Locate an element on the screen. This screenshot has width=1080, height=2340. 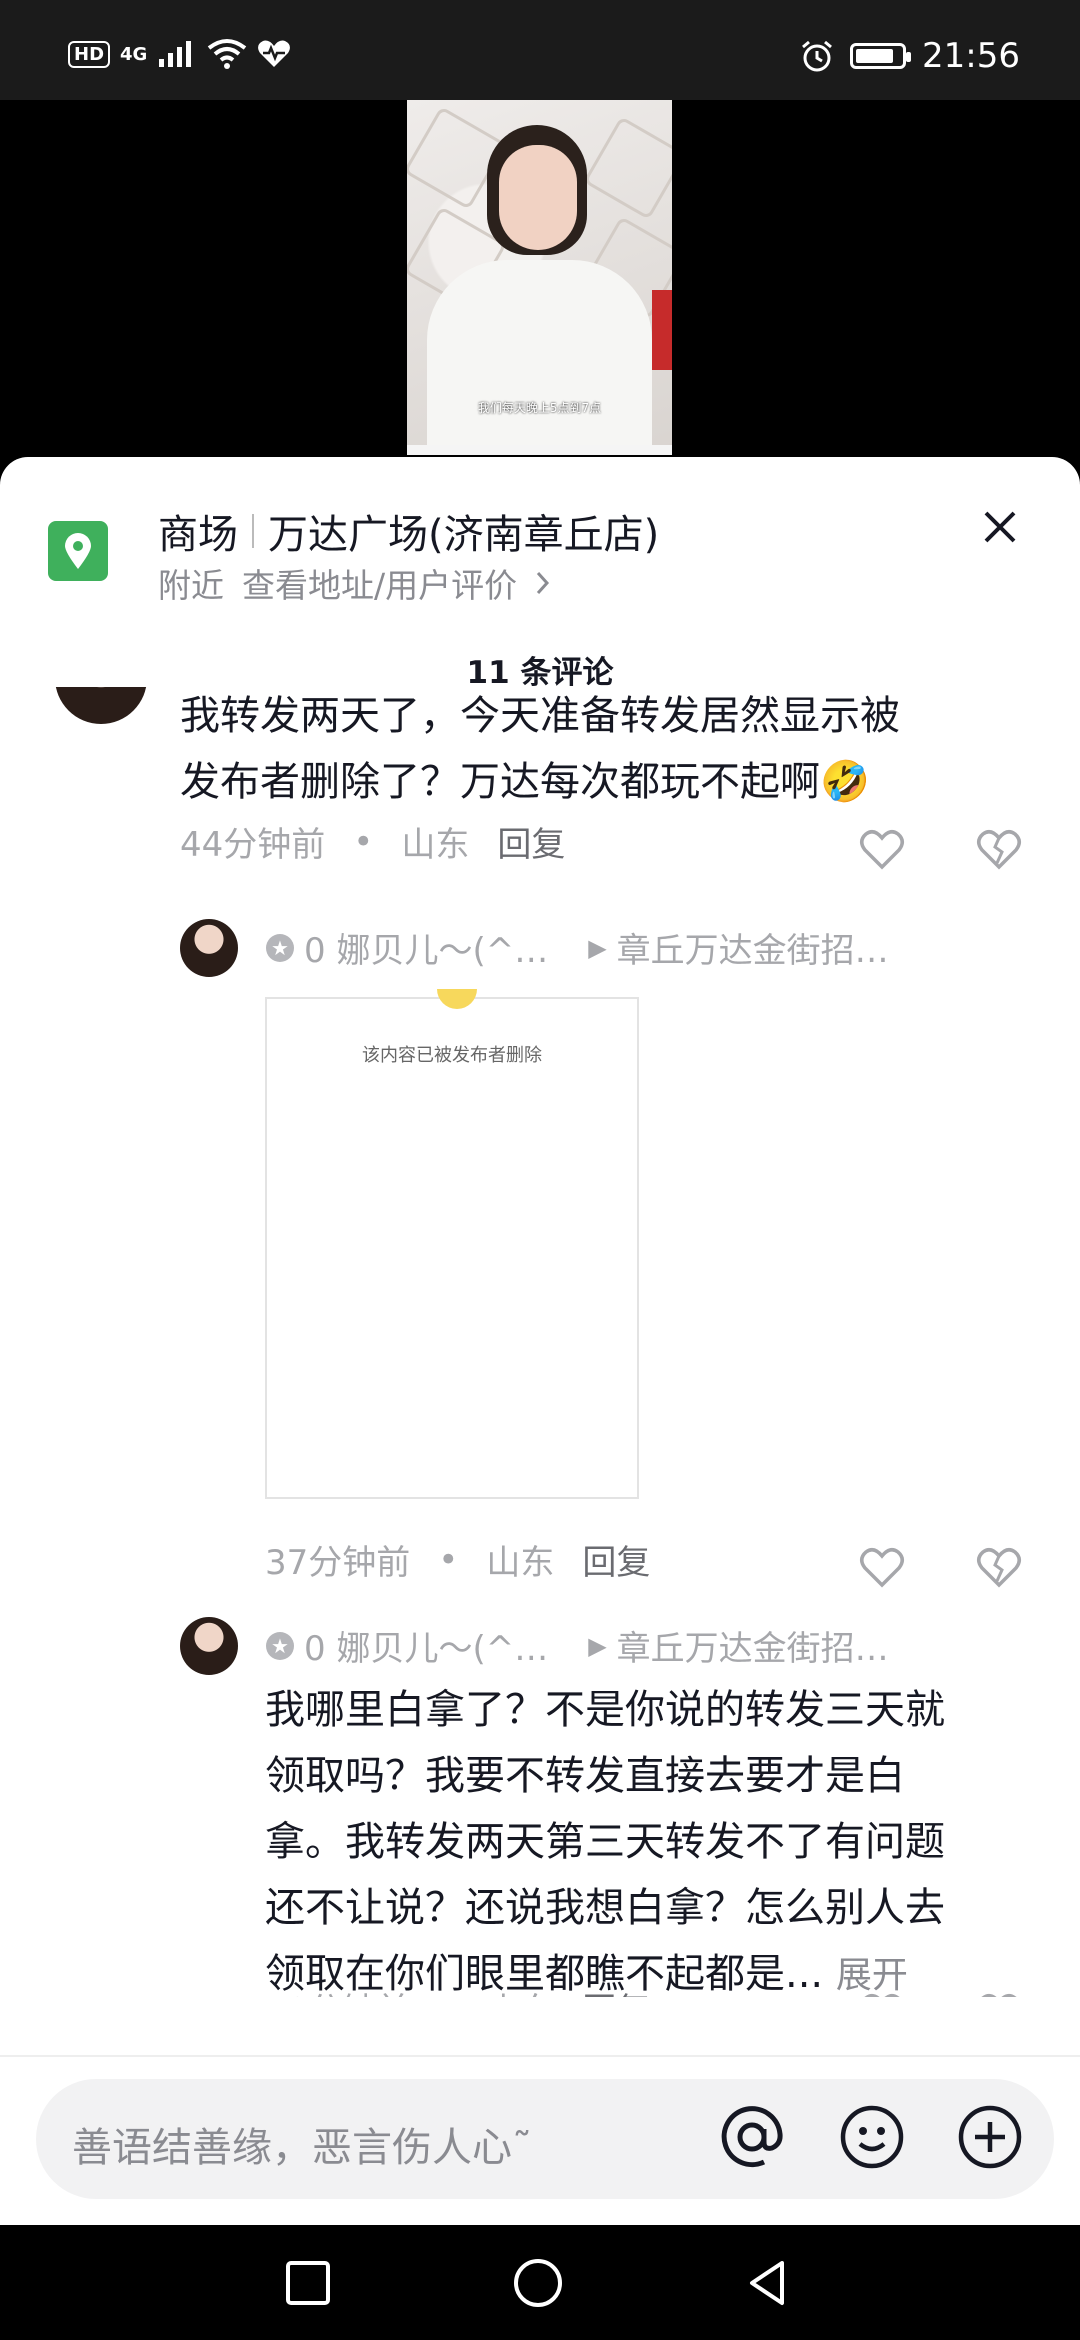
network-type: 4G is located at coordinates (134, 54).